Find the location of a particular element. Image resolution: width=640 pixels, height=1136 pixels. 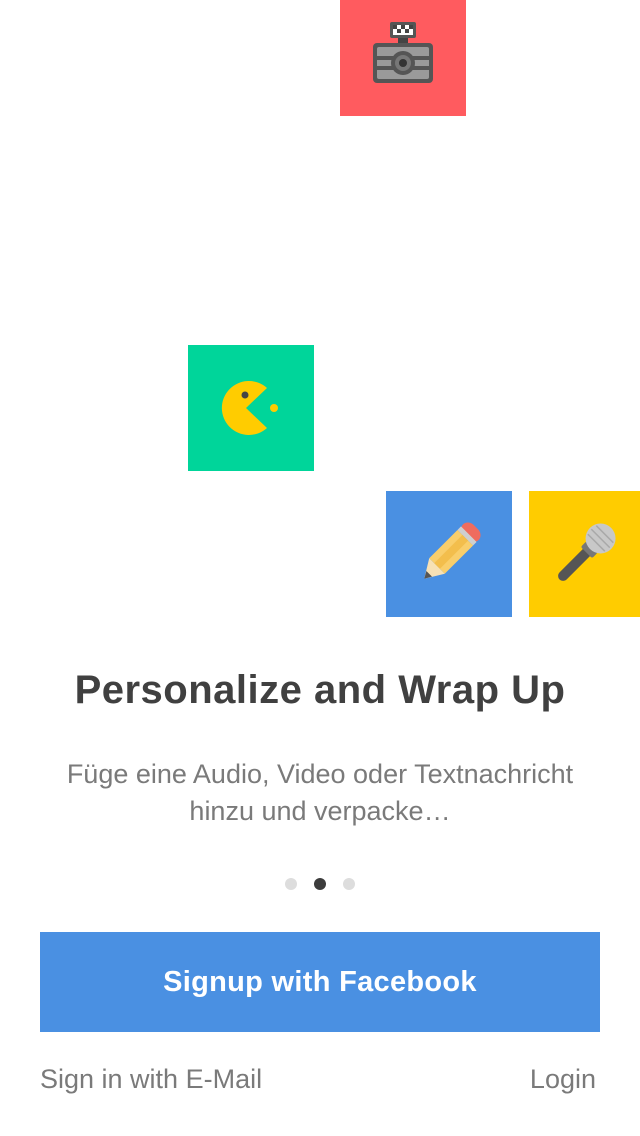

game-tile is located at coordinates (251, 408).